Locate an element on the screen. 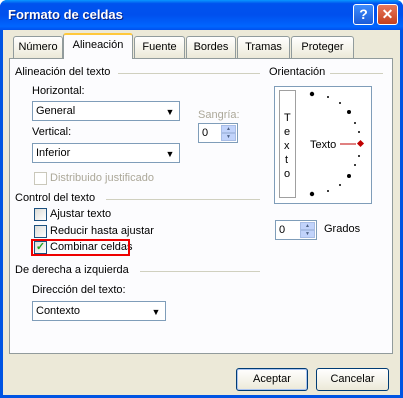  tab-alineacion: Alineación is located at coordinates (98, 46).